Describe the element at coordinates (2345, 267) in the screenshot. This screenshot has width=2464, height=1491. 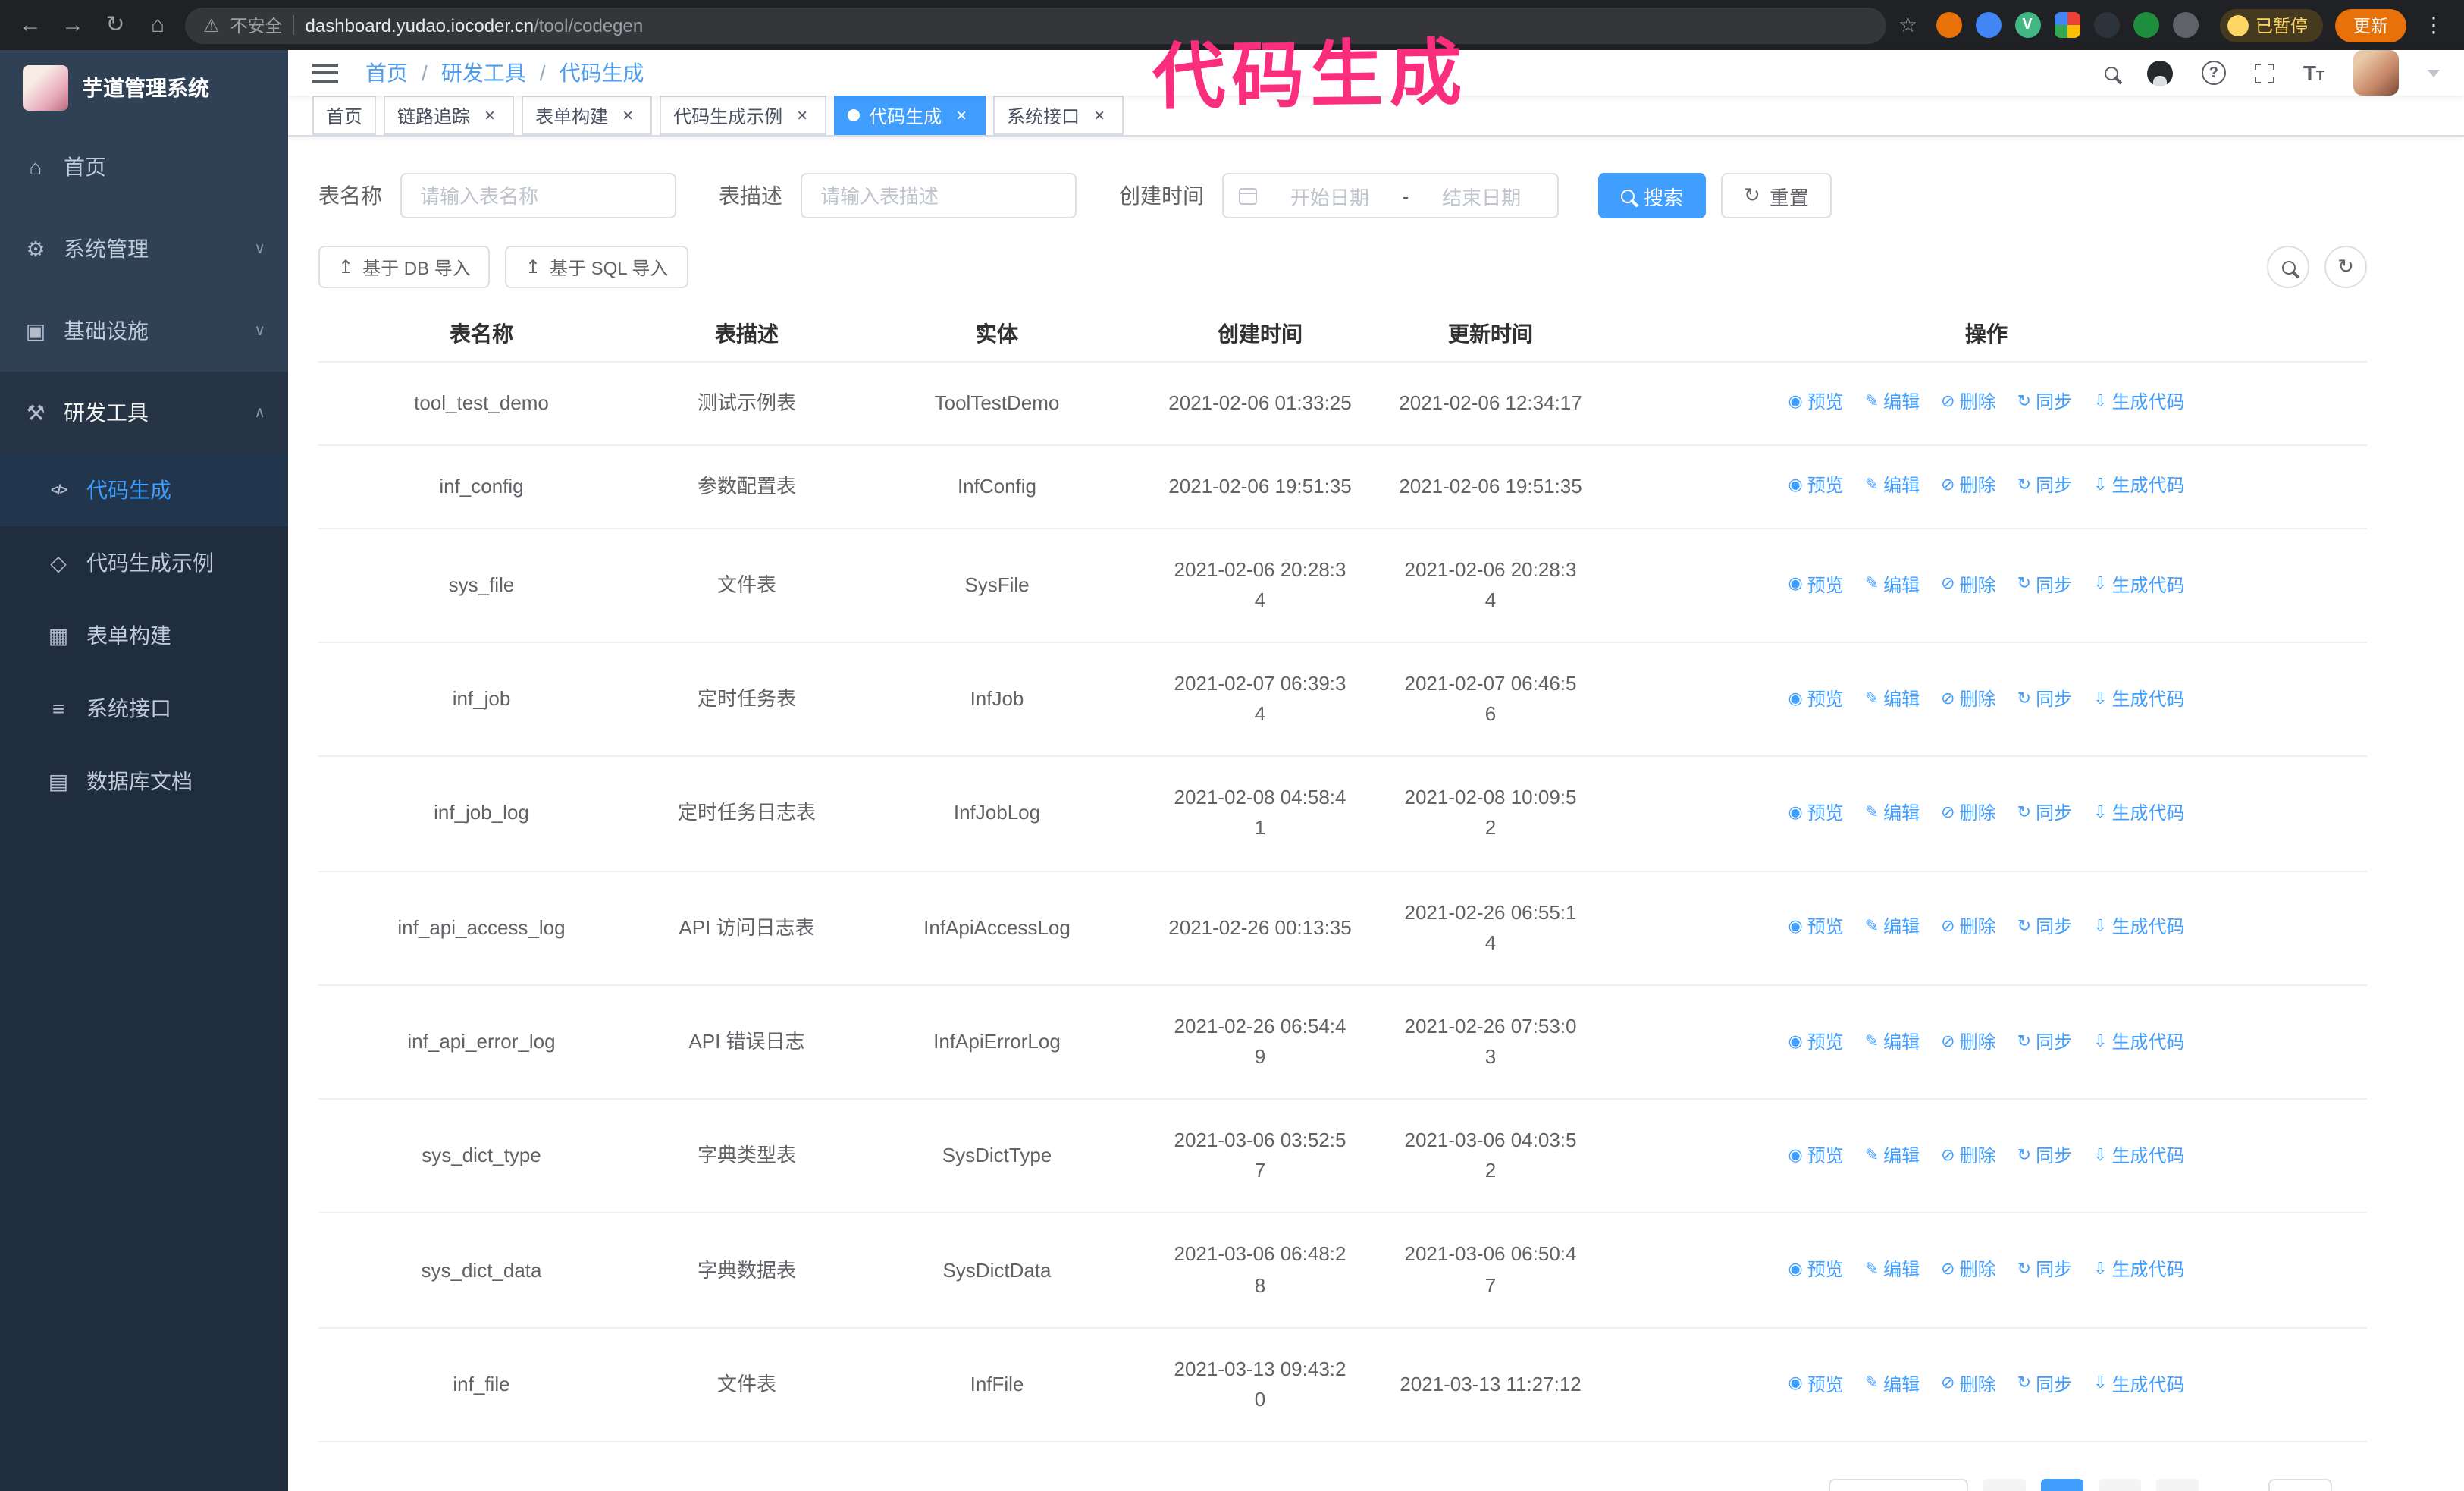
I see `refresh-table-button: ↻` at that location.